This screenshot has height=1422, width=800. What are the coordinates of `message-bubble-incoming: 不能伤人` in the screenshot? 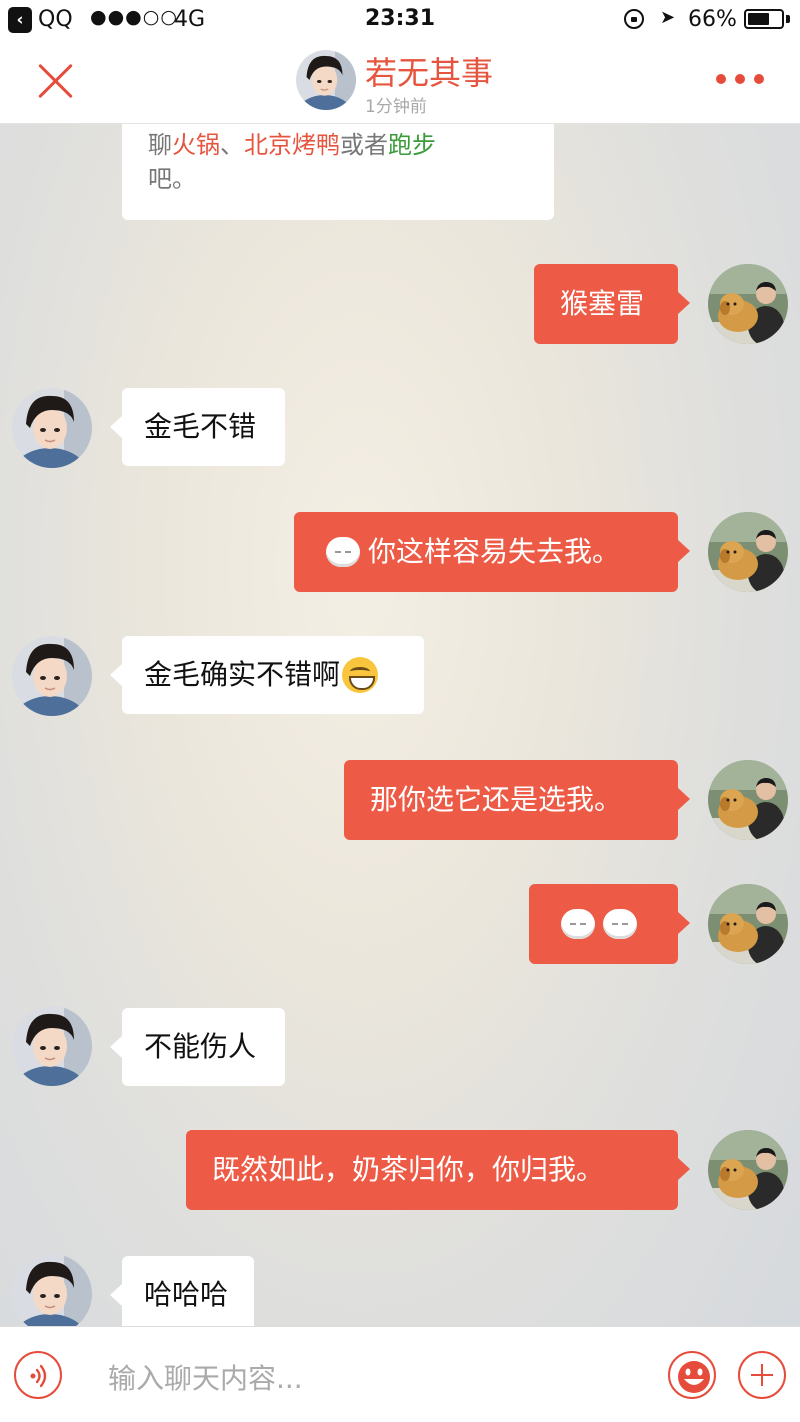 It's located at (197, 1047).